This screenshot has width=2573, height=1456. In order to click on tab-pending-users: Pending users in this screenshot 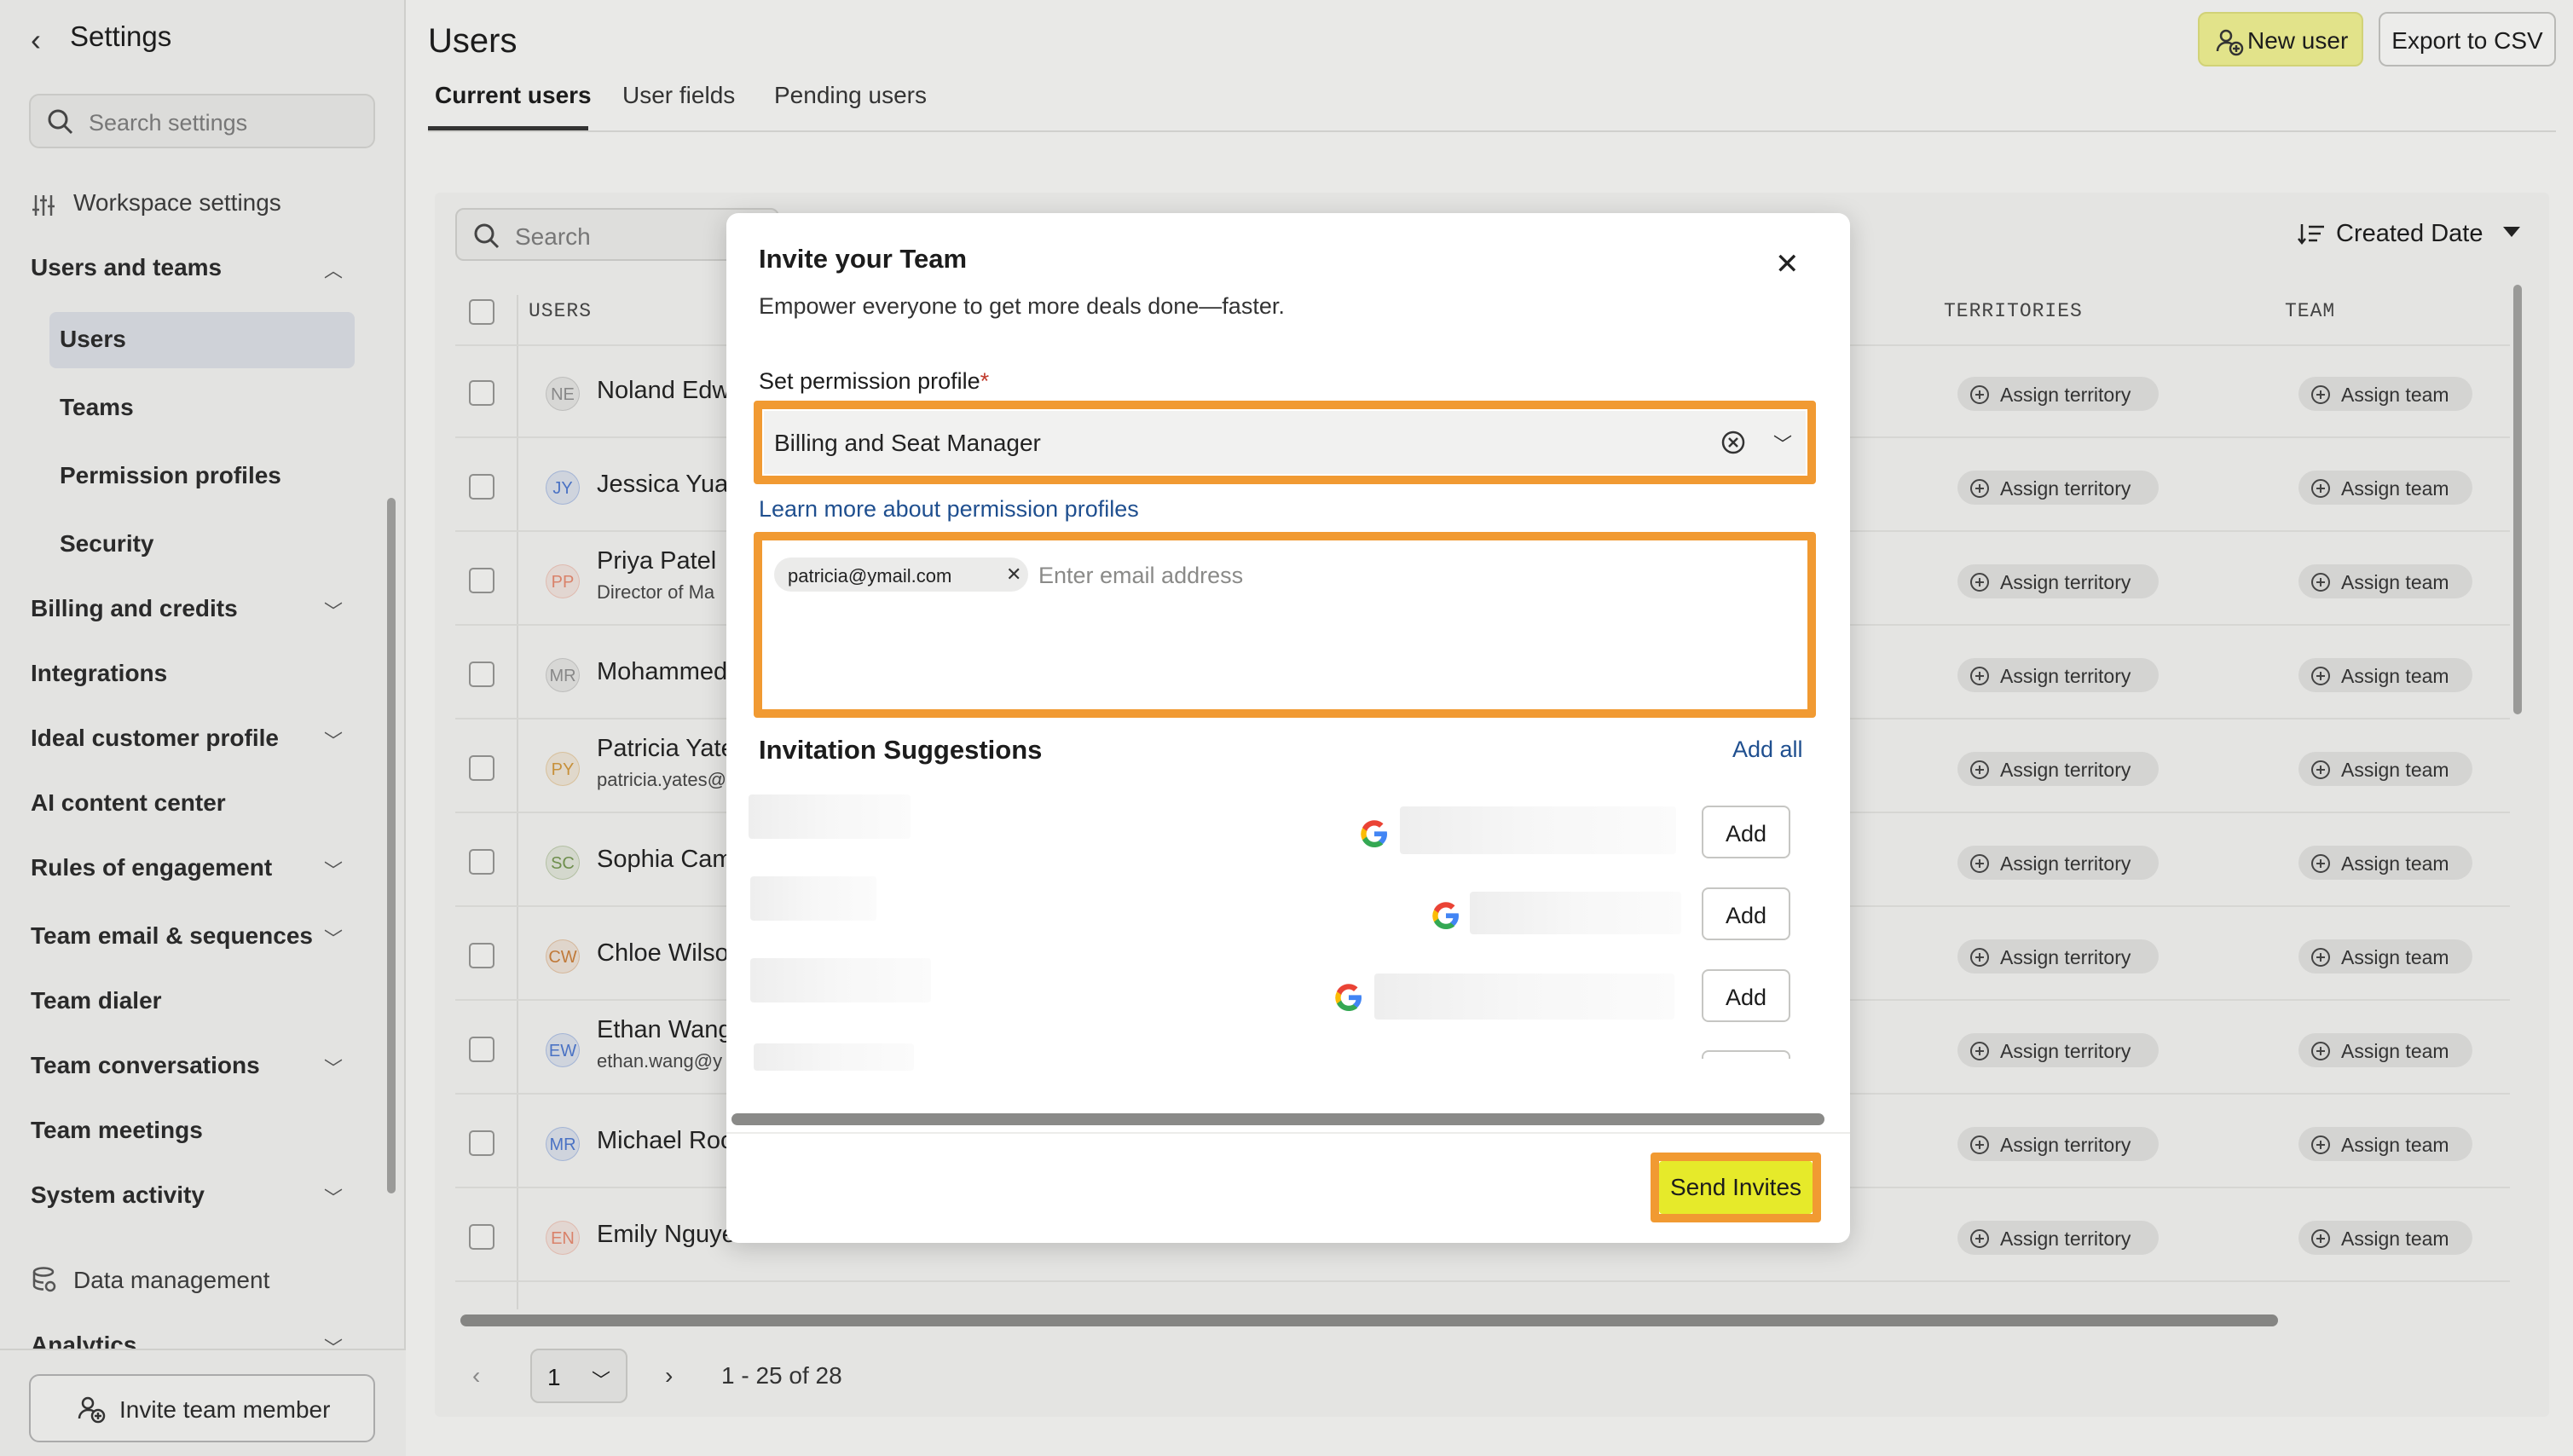, I will do `click(850, 95)`.